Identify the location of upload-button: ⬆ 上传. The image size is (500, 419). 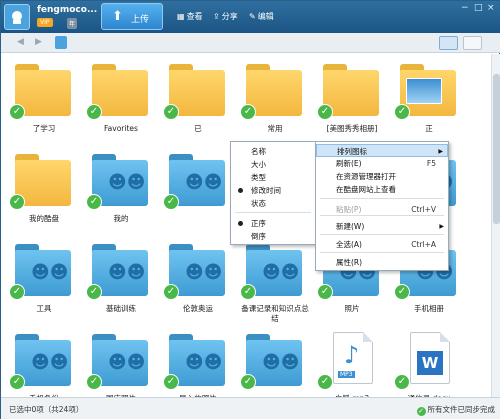
(132, 16).